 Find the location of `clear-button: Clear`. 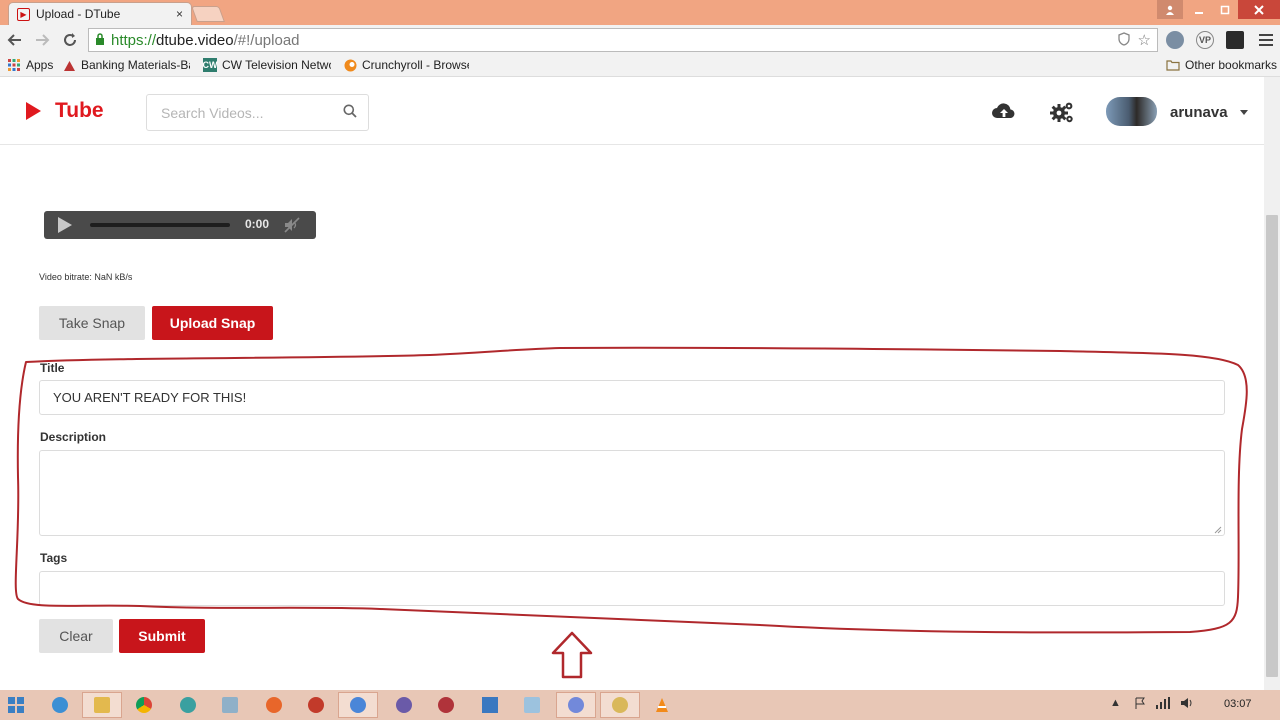

clear-button: Clear is located at coordinates (76, 636).